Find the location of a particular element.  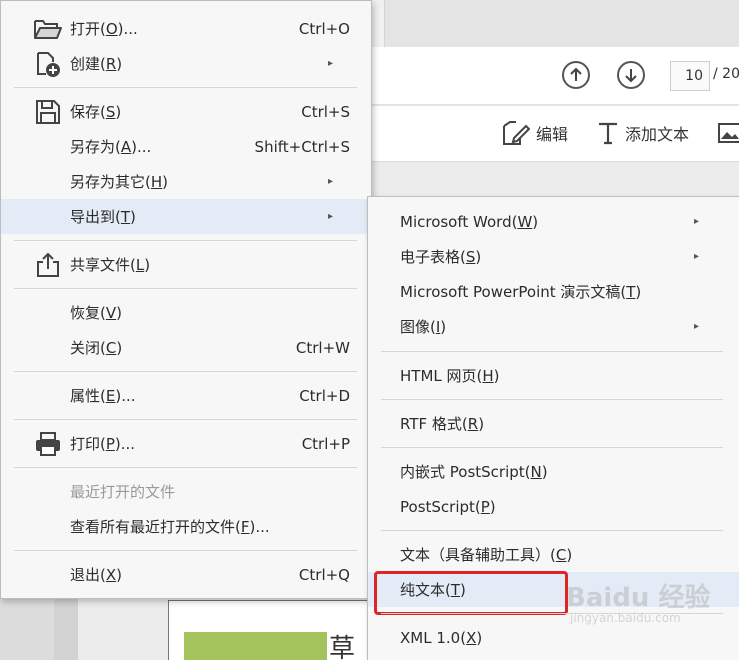

menu-item-print: 打印(P)... Ctrl+P is located at coordinates (186, 443).